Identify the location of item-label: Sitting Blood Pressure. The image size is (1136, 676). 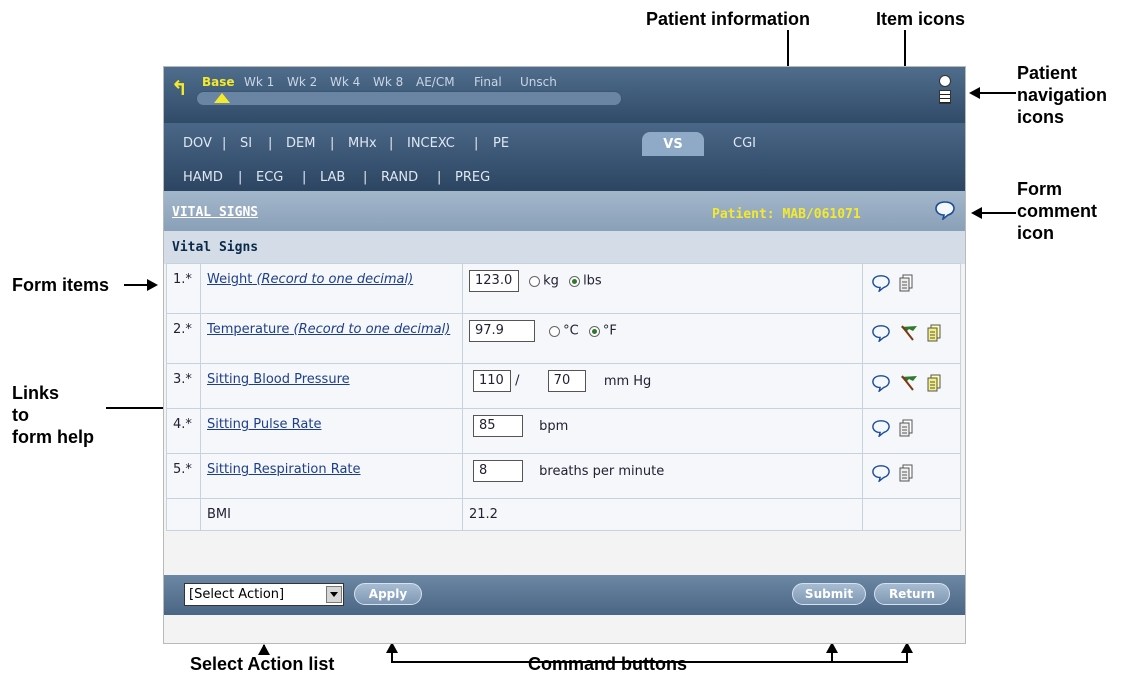
(331, 386).